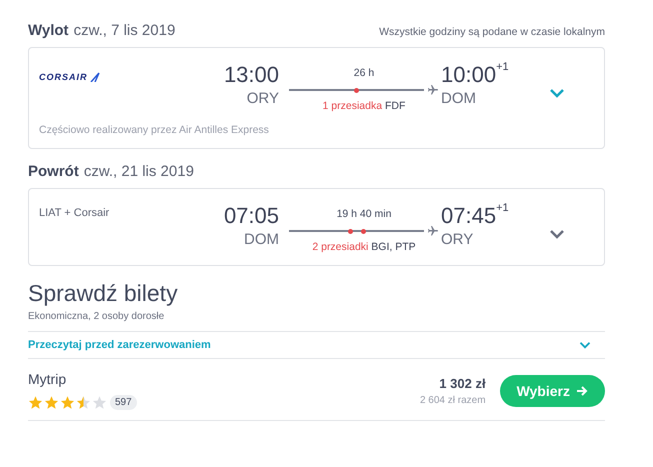  What do you see at coordinates (475, 216) in the screenshot?
I see `arrival-time: 07:45$^{+1}$` at bounding box center [475, 216].